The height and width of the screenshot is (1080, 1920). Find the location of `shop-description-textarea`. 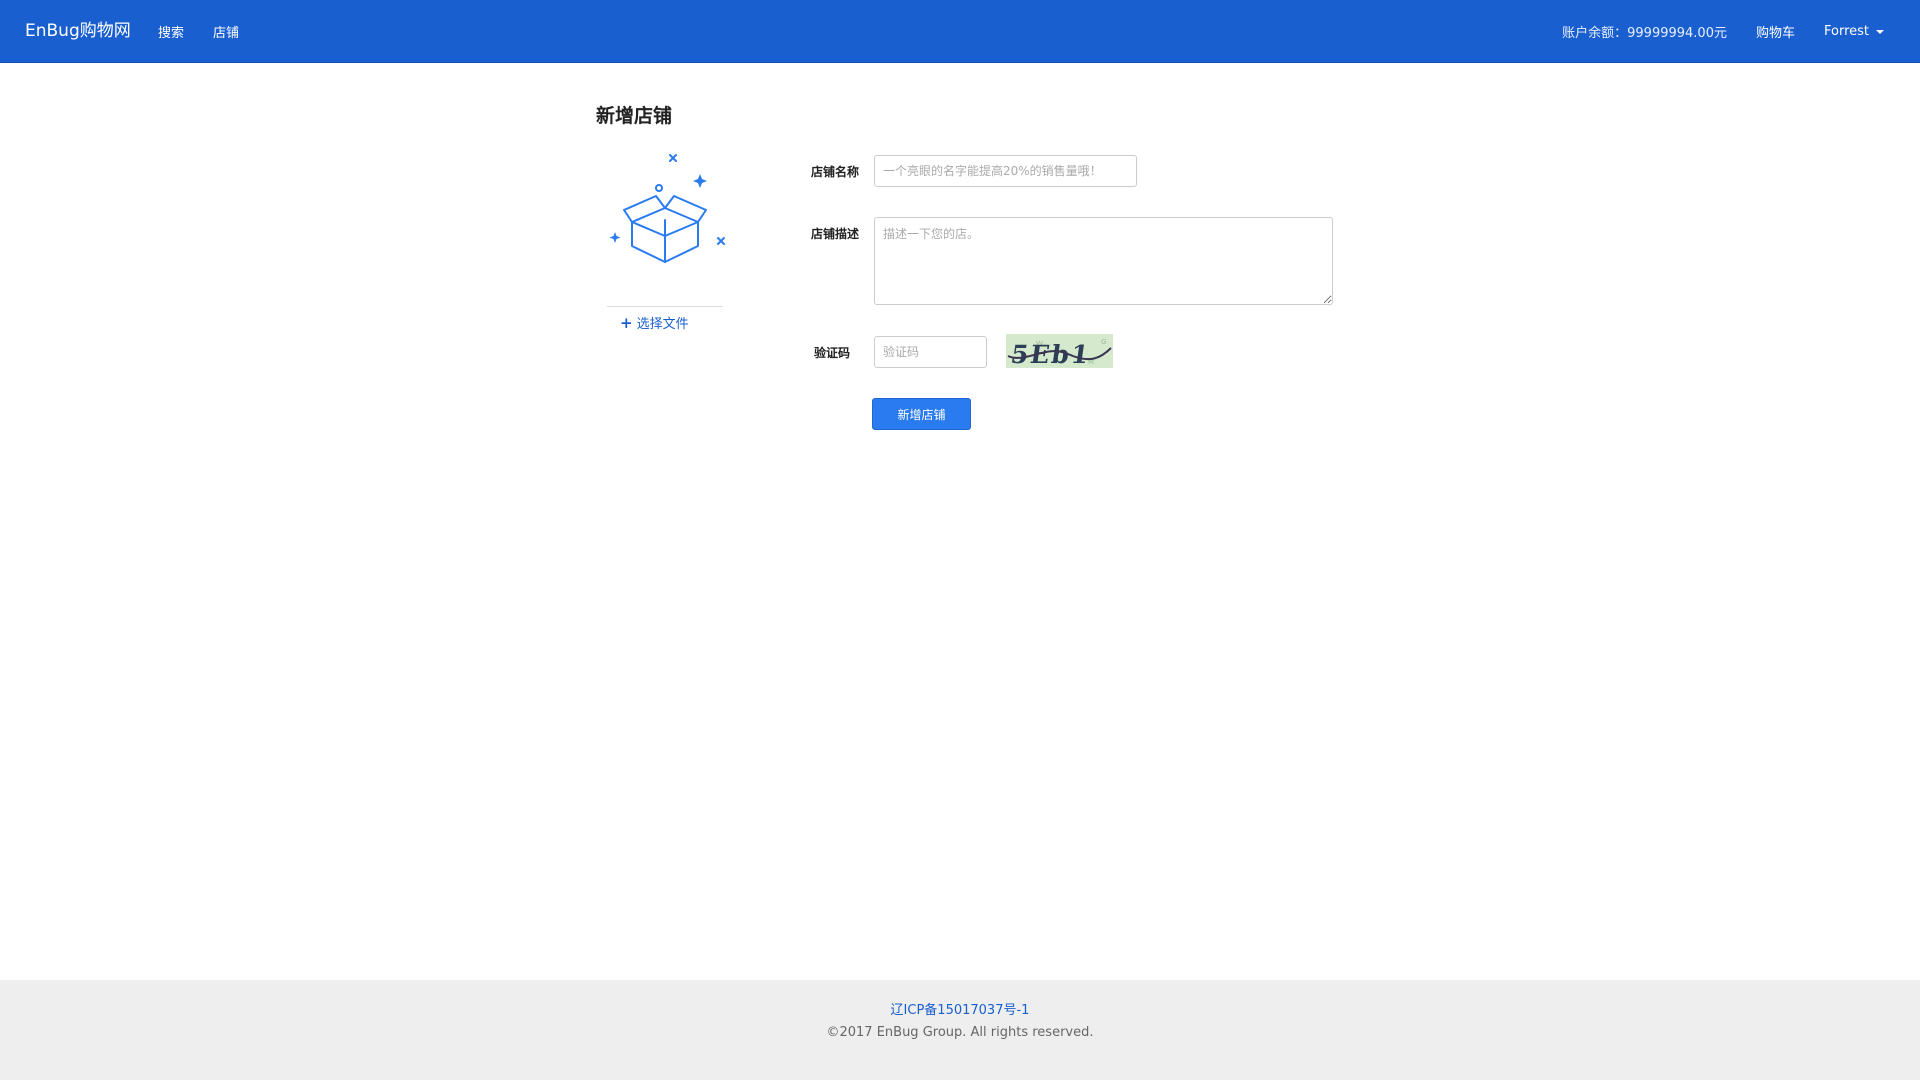

shop-description-textarea is located at coordinates (1103, 261).